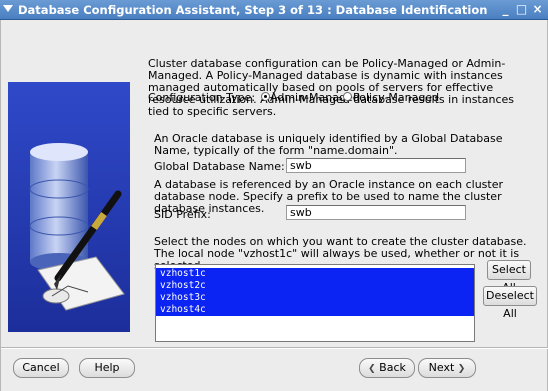 This screenshot has width=548, height=391. Describe the element at coordinates (315, 303) in the screenshot. I see `node-list: vzhost1c vzhost2c vzhost3c vzhost4c` at that location.